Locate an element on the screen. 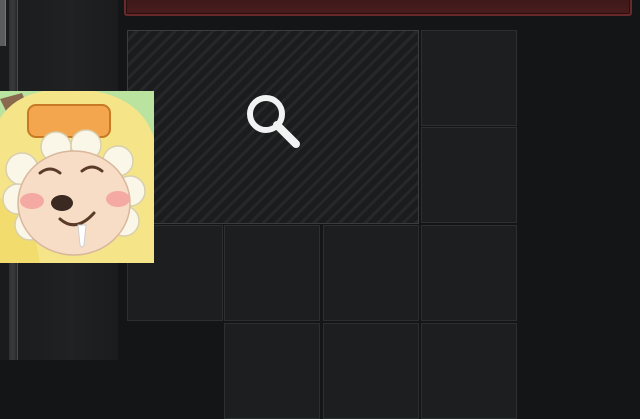 This screenshot has width=640, height=419. sheep-avatar-icon is located at coordinates (77, 177).